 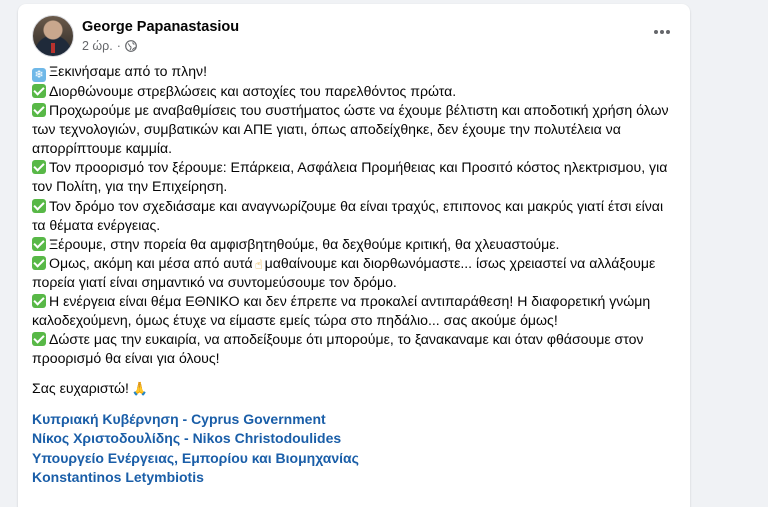 What do you see at coordinates (160, 27) in the screenshot?
I see `author-name: George Papanastasiou` at bounding box center [160, 27].